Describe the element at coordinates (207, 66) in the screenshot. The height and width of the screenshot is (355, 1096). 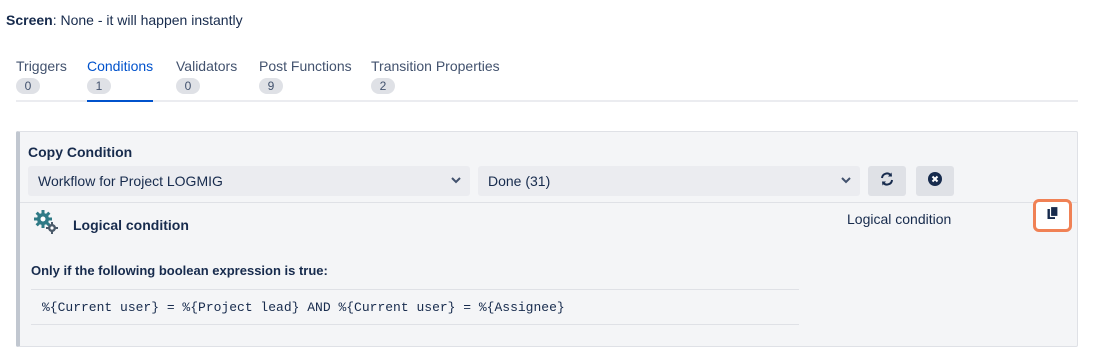
I see `tab-label: Validators` at that location.